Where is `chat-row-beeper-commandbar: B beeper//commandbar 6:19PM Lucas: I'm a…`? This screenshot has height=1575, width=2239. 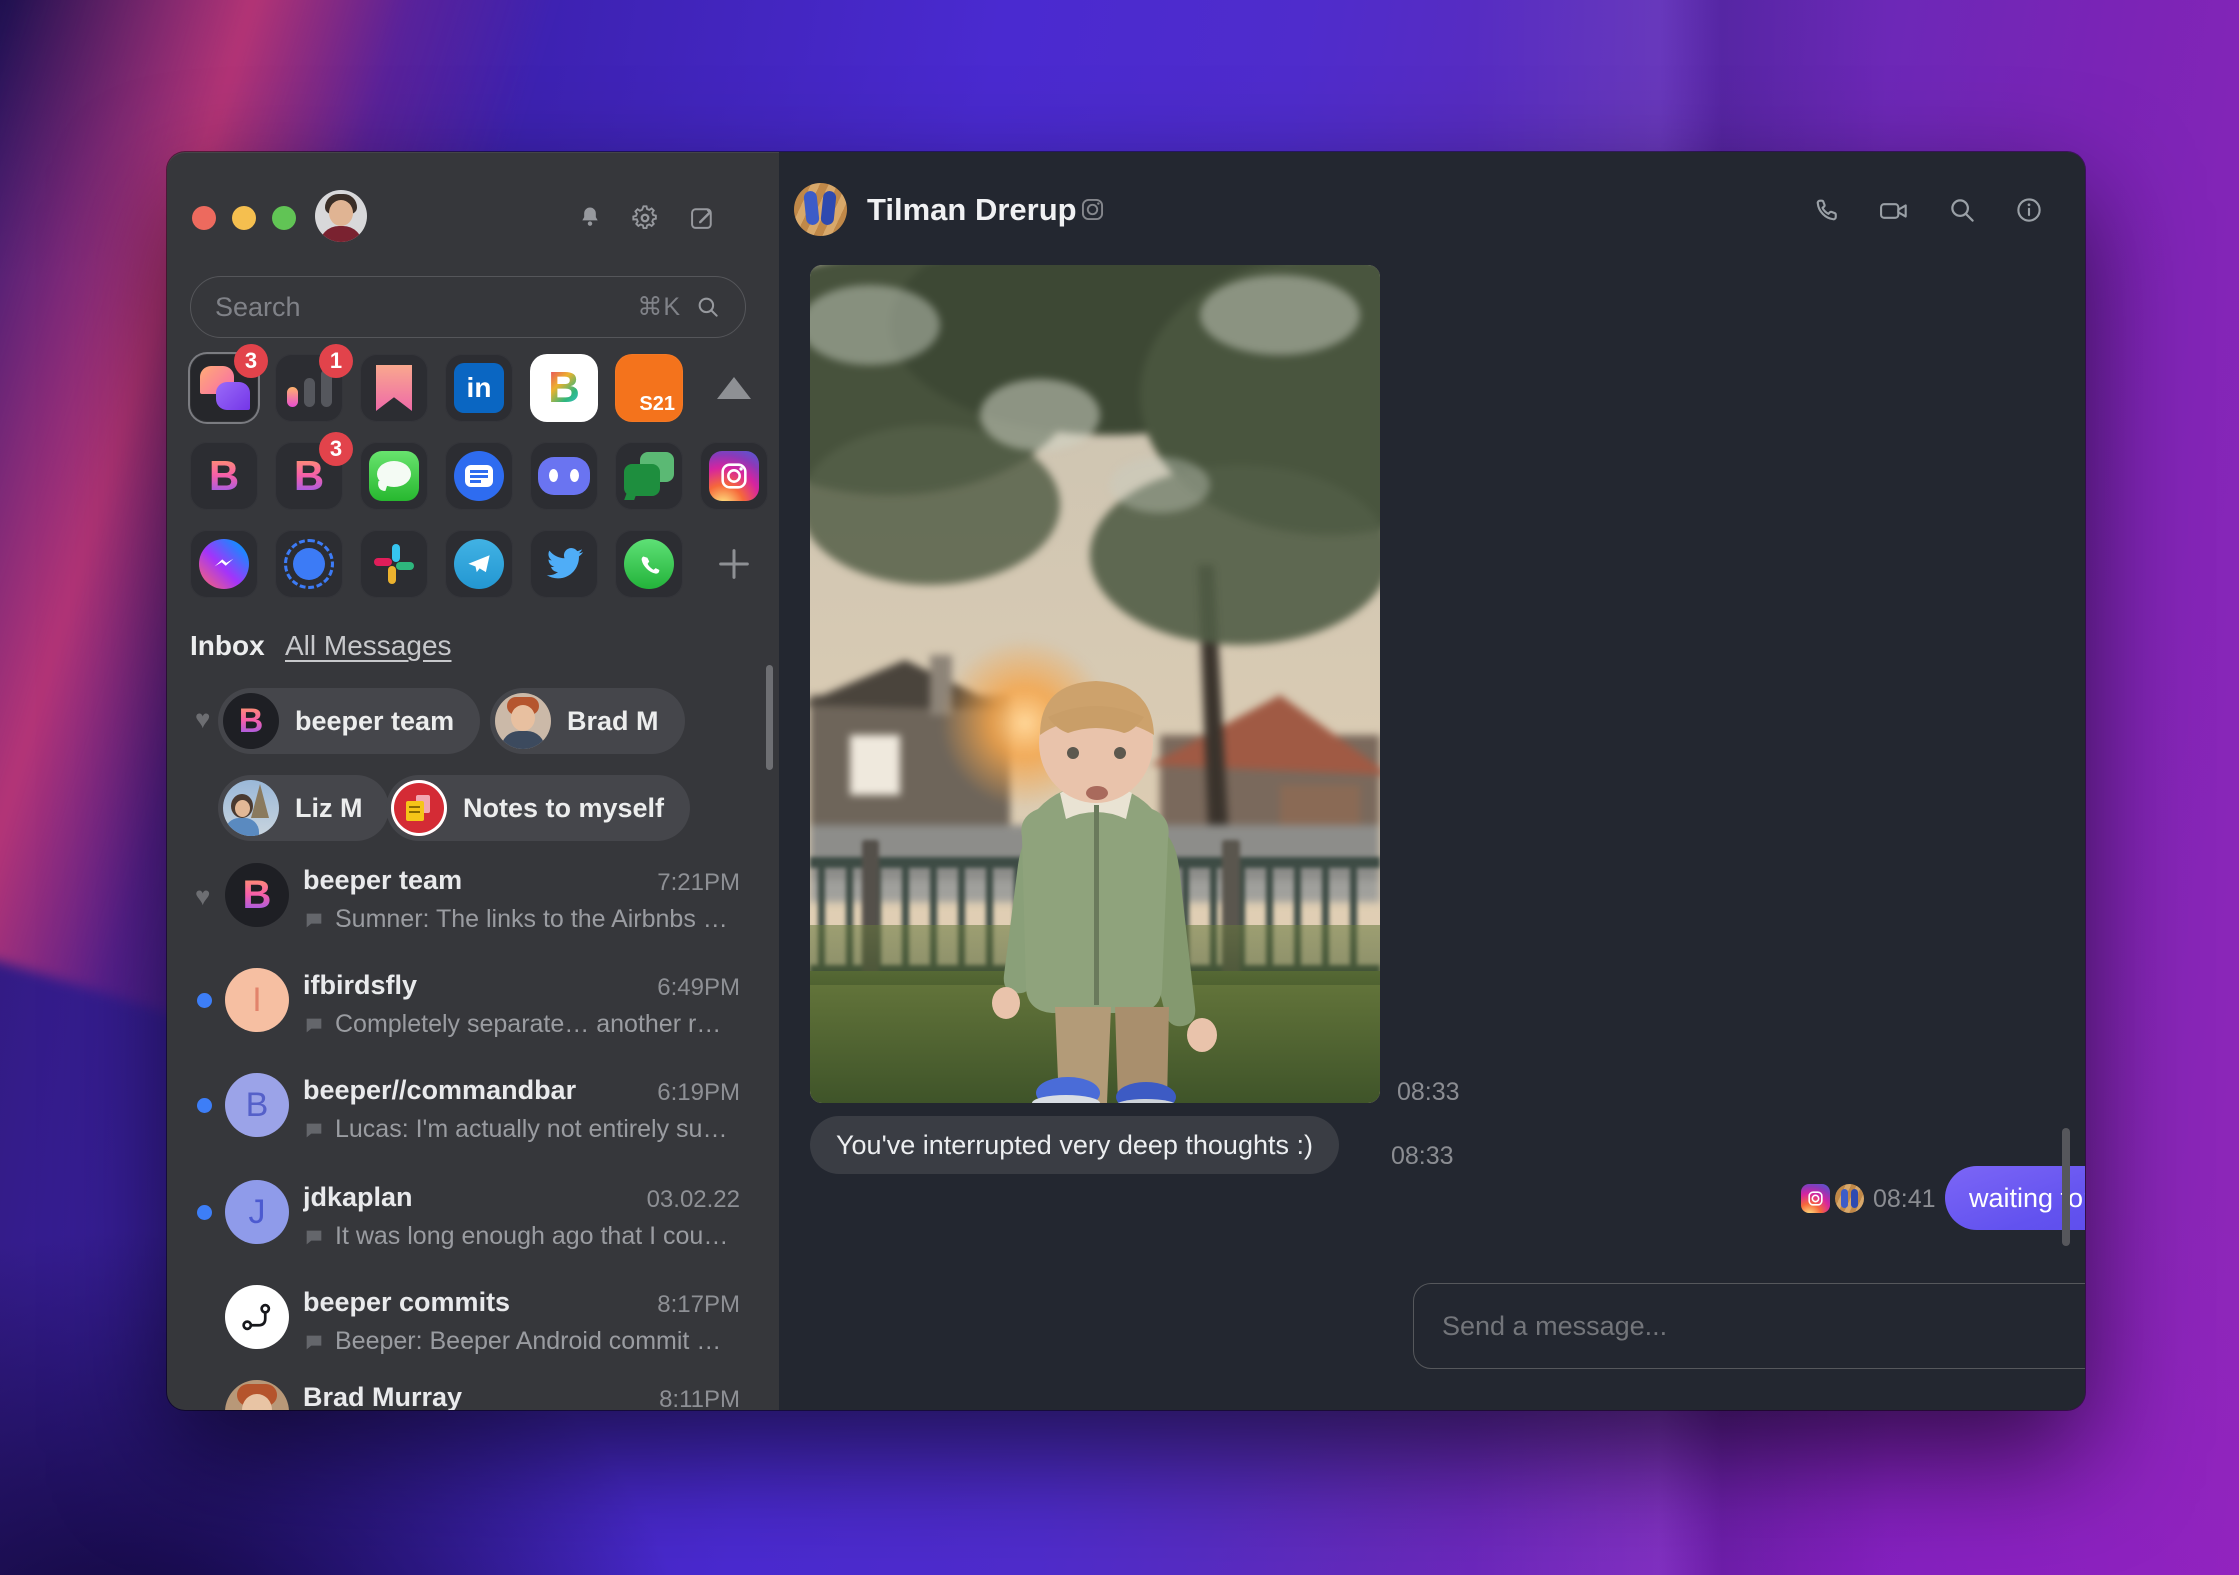
chat-row-beeper-commandbar: B beeper//commandbar 6:19PM Lucas: I'm a… is located at coordinates (473, 1123).